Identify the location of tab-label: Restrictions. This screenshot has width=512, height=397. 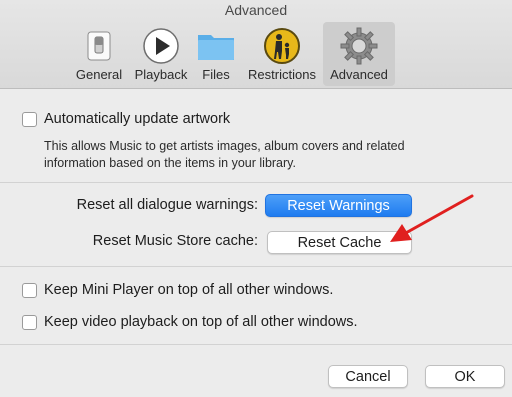
(282, 74).